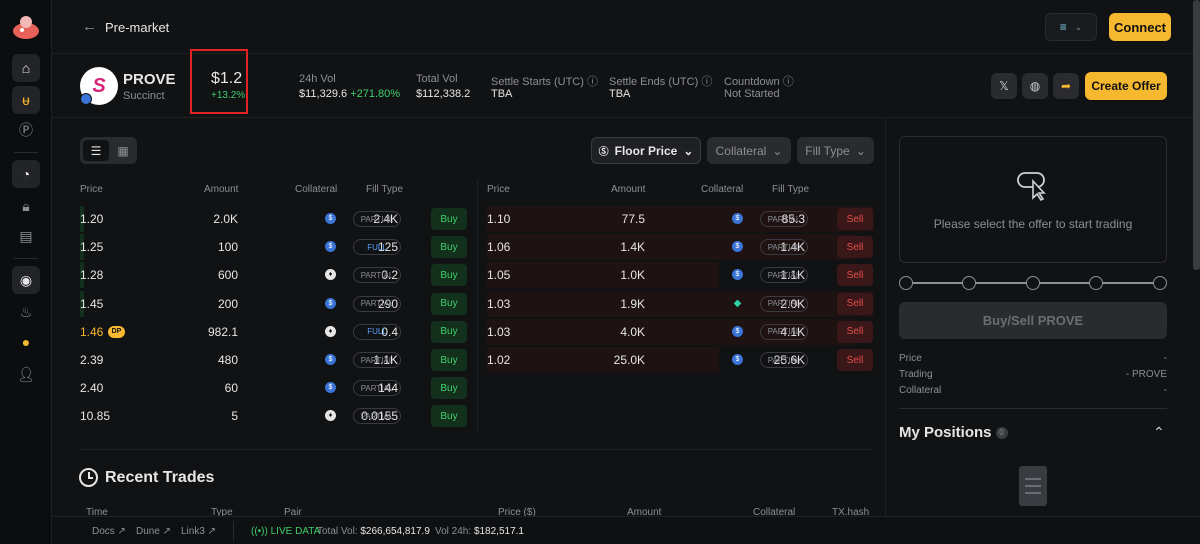 Image resolution: width=1200 pixels, height=544 pixels. I want to click on vol24-value: $11,329.6 +271.80%, so click(350, 94).